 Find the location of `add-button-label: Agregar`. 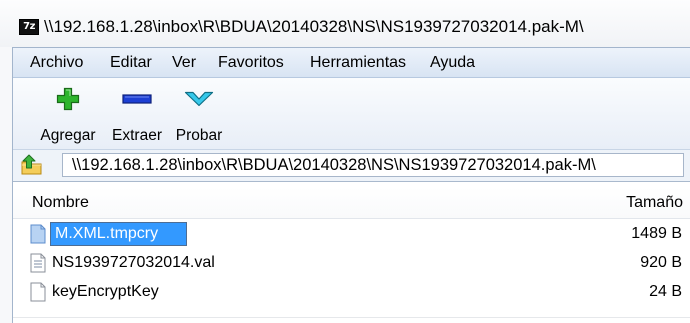

add-button-label: Agregar is located at coordinates (68, 135).